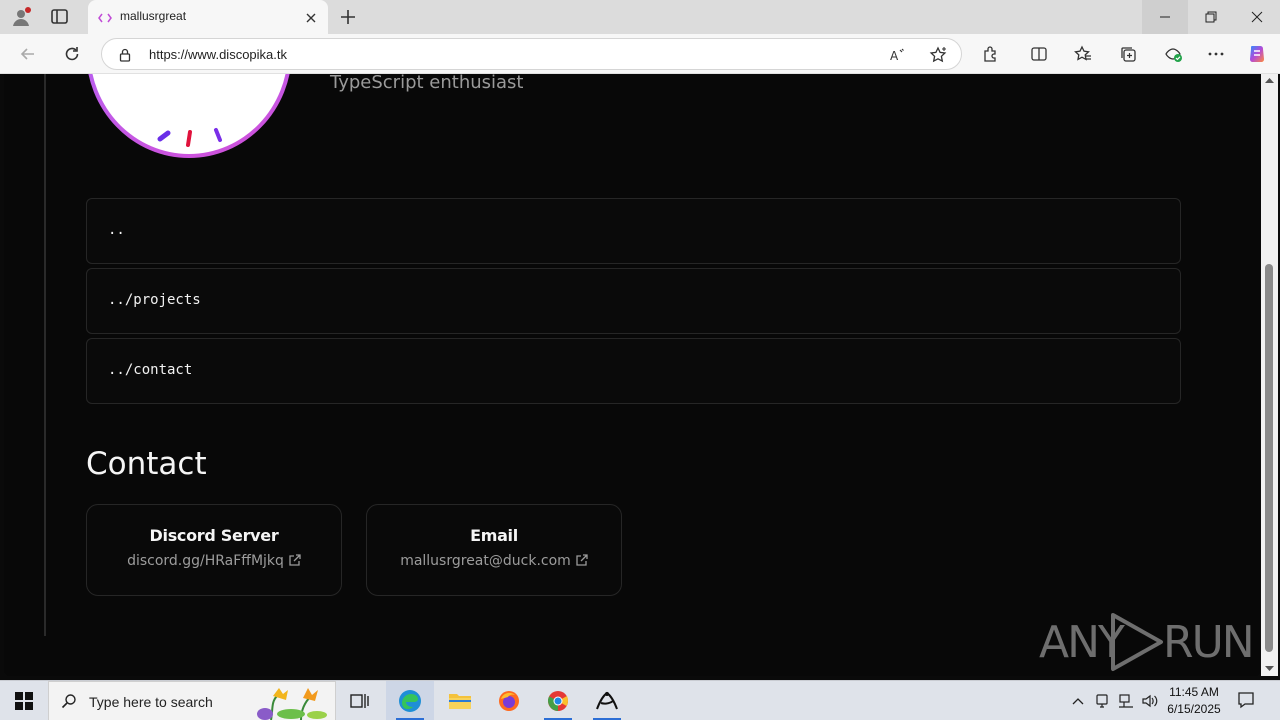  Describe the element at coordinates (1126, 701) in the screenshot. I see `network-icon` at that location.